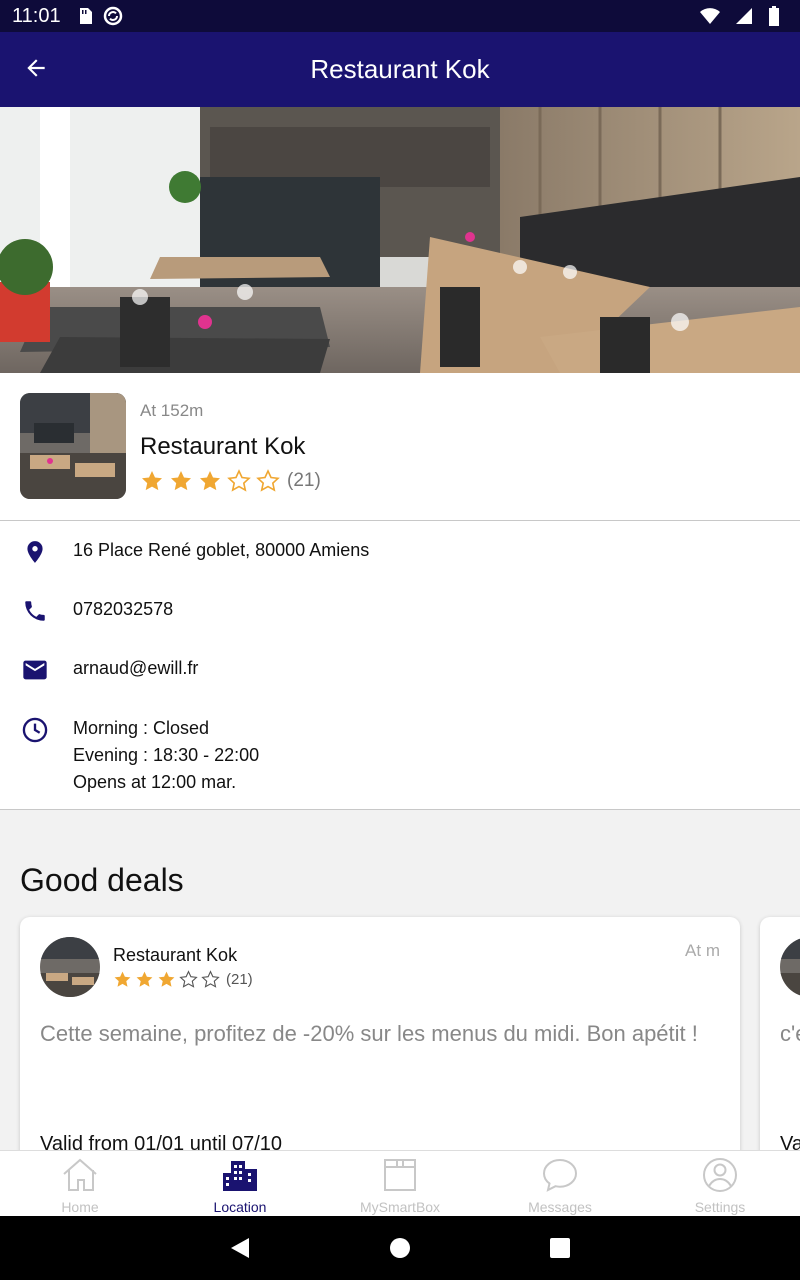  Describe the element at coordinates (85, 16) in the screenshot. I see `sd-card-icon` at that location.